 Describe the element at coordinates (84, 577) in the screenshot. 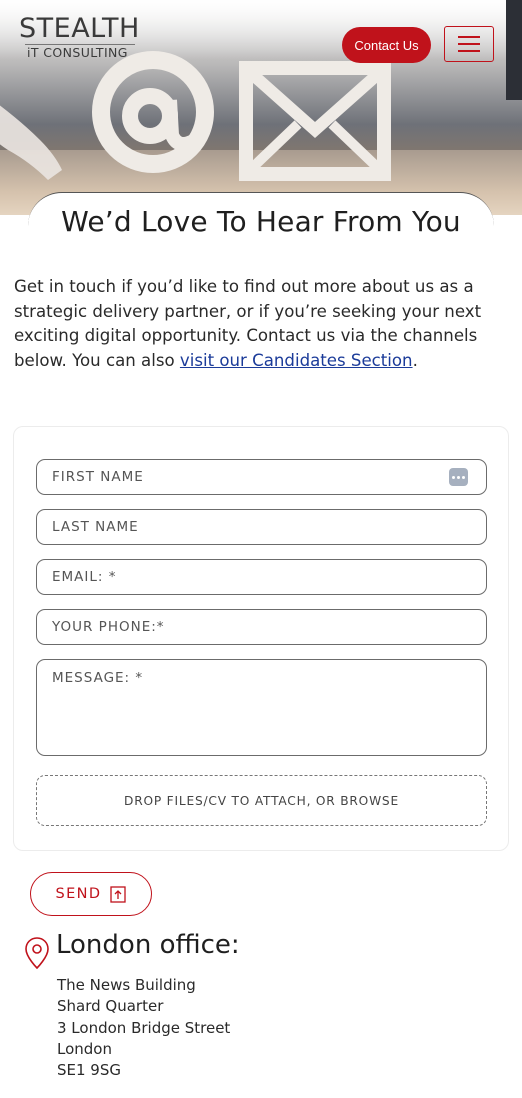

I see `email-placeholder: EMAIL: *` at that location.